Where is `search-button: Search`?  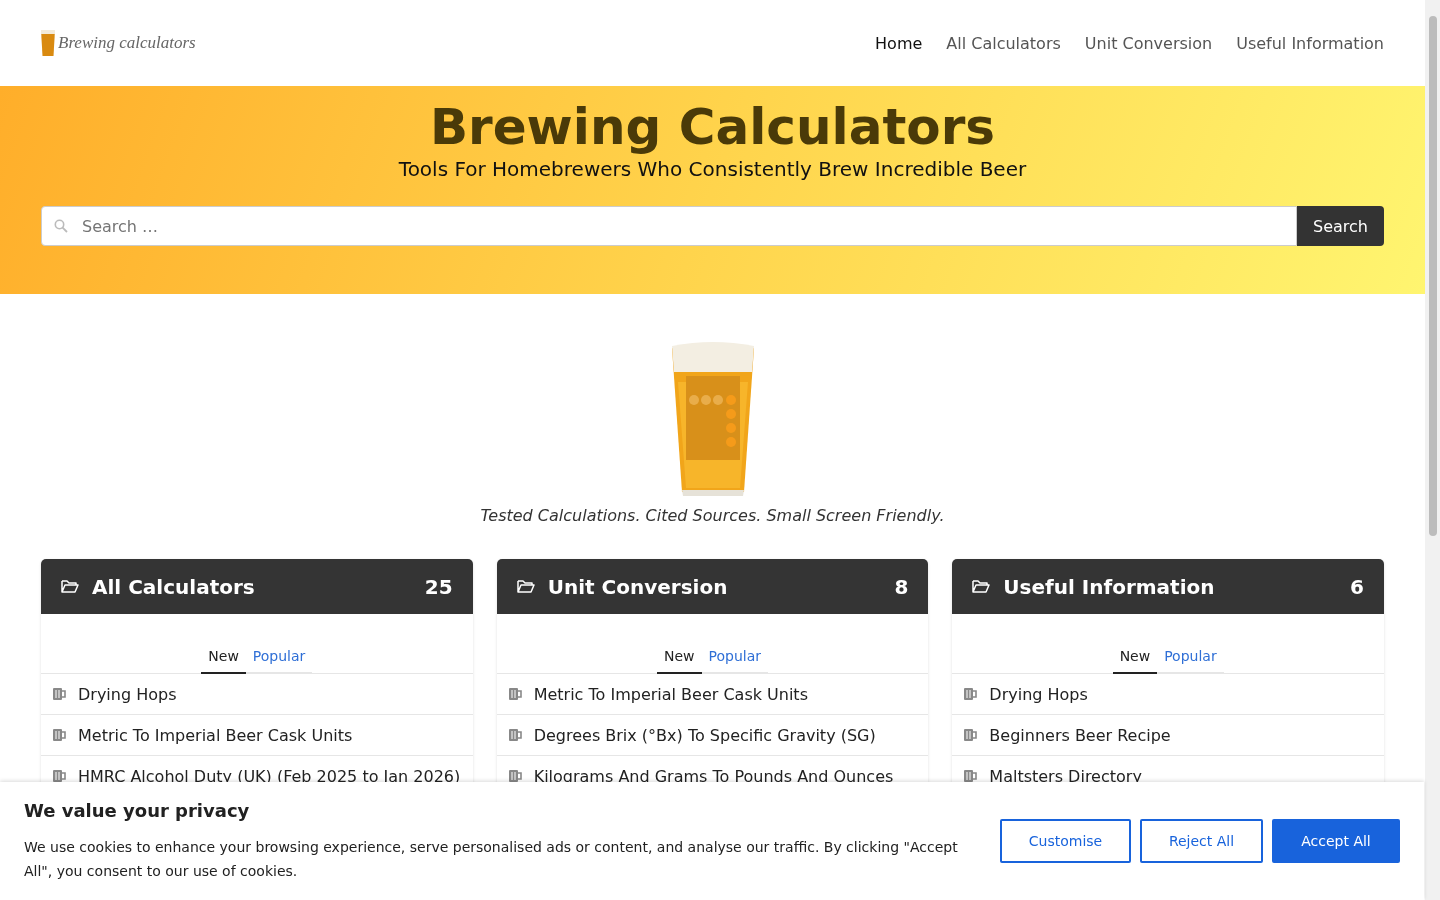
search-button: Search is located at coordinates (1340, 226).